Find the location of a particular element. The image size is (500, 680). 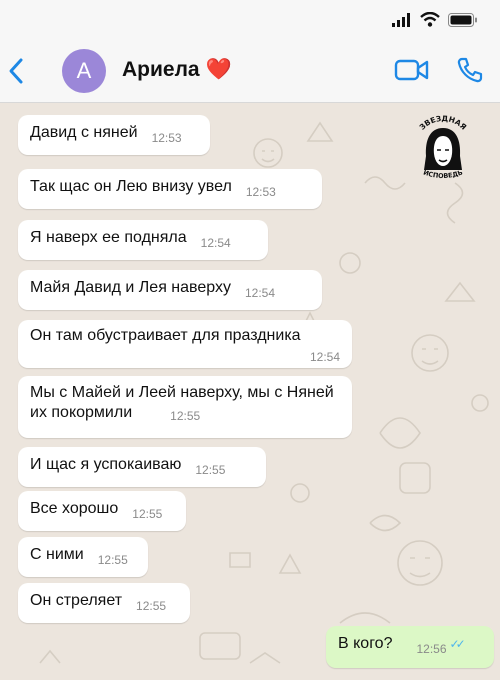

watermark-logo-icon: ЗВЕЗДНАЯ ИСПОВЕДЬ is located at coordinates (443, 147).